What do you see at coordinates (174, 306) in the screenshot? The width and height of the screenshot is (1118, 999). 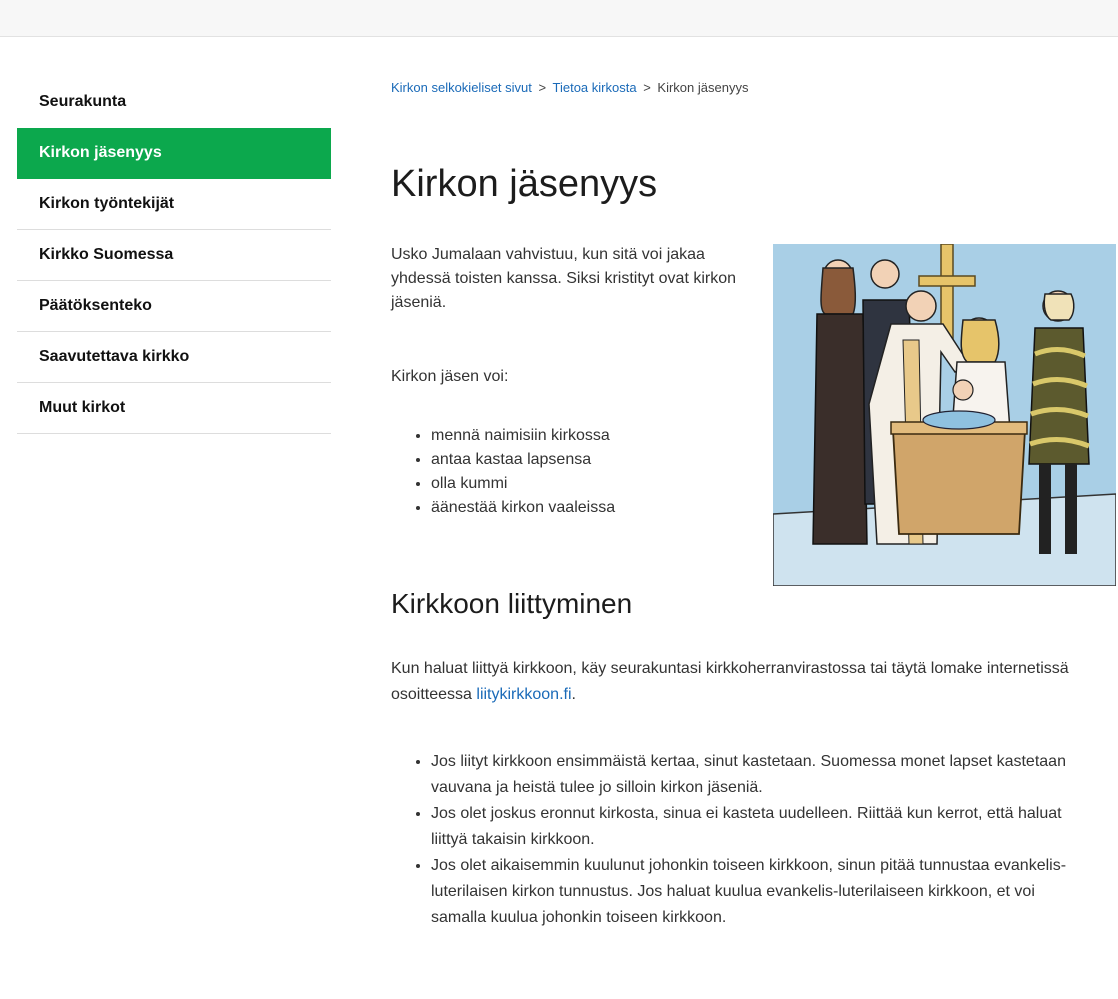 I see `sidebar-item-paatoksenteko: Päätöksenteko` at bounding box center [174, 306].